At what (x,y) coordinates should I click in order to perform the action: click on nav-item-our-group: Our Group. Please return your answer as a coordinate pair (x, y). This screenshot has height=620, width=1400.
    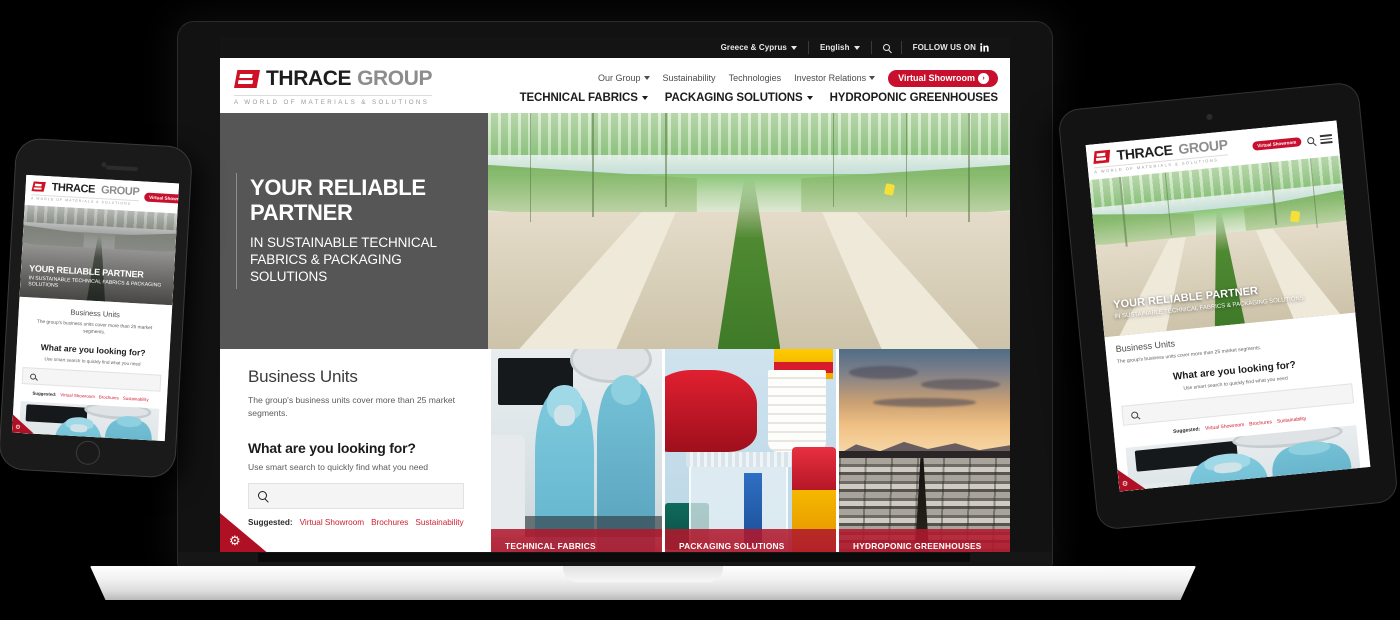
    Looking at the image, I should click on (624, 78).